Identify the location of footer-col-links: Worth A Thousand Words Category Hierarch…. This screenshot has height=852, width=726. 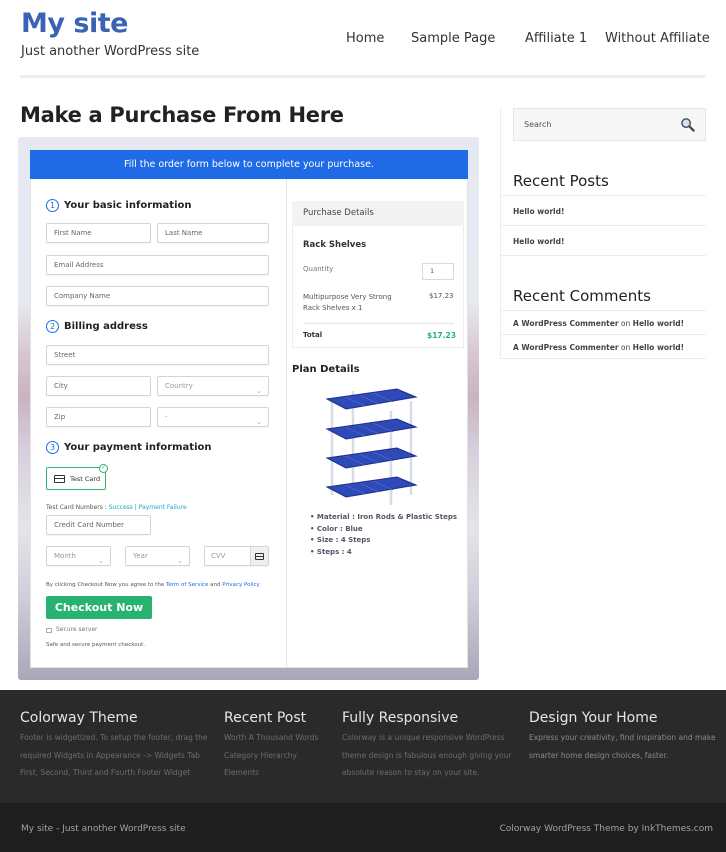
(271, 755).